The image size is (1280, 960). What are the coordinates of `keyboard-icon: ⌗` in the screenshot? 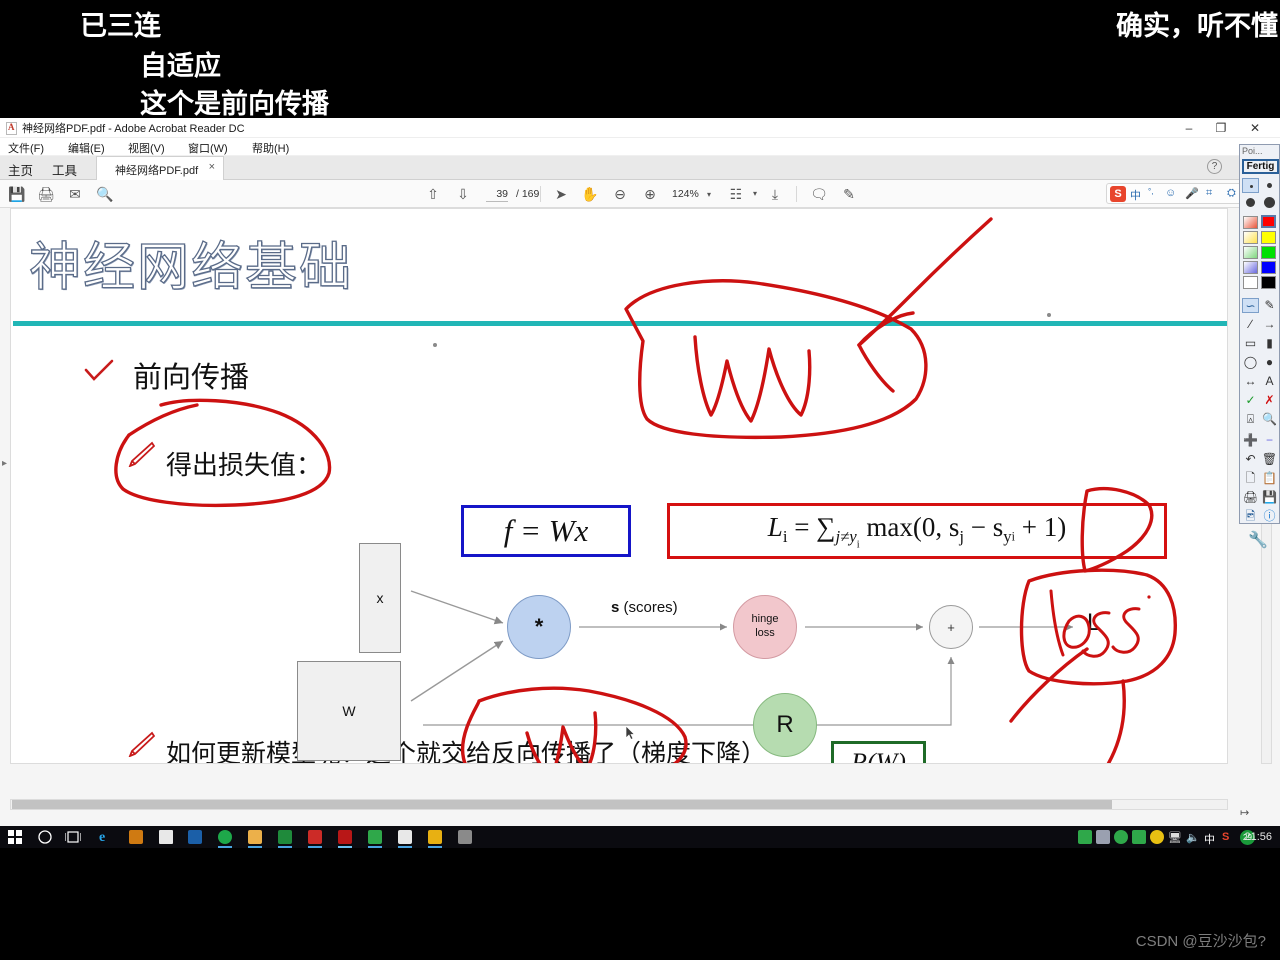 It's located at (1209, 193).